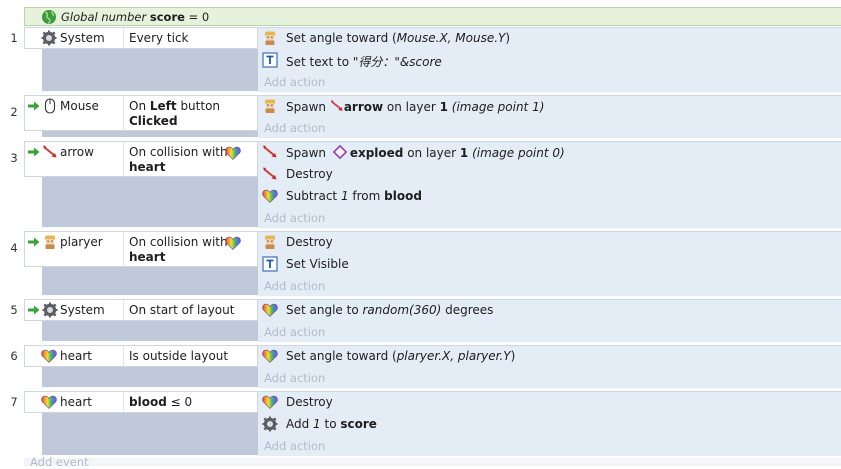  Describe the element at coordinates (159, 38) in the screenshot. I see `condition-text: Every tick` at that location.